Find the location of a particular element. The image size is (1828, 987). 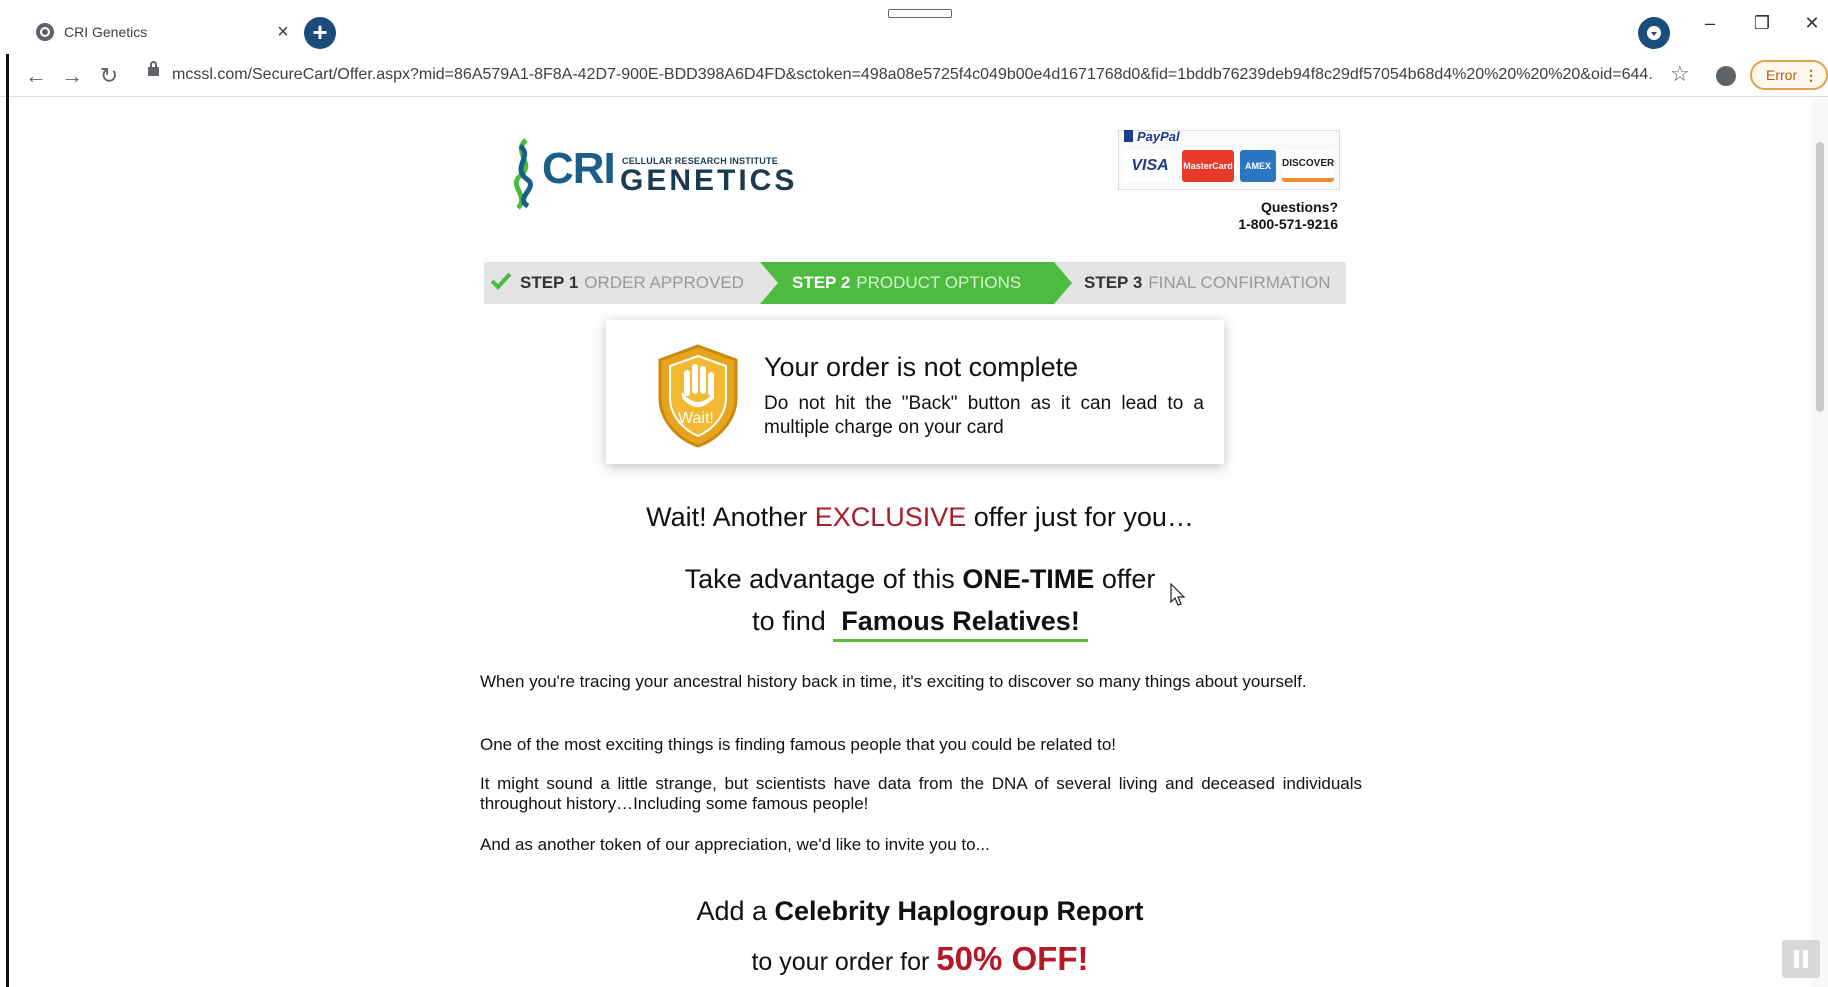

heading-text: to your order for is located at coordinates (844, 962).